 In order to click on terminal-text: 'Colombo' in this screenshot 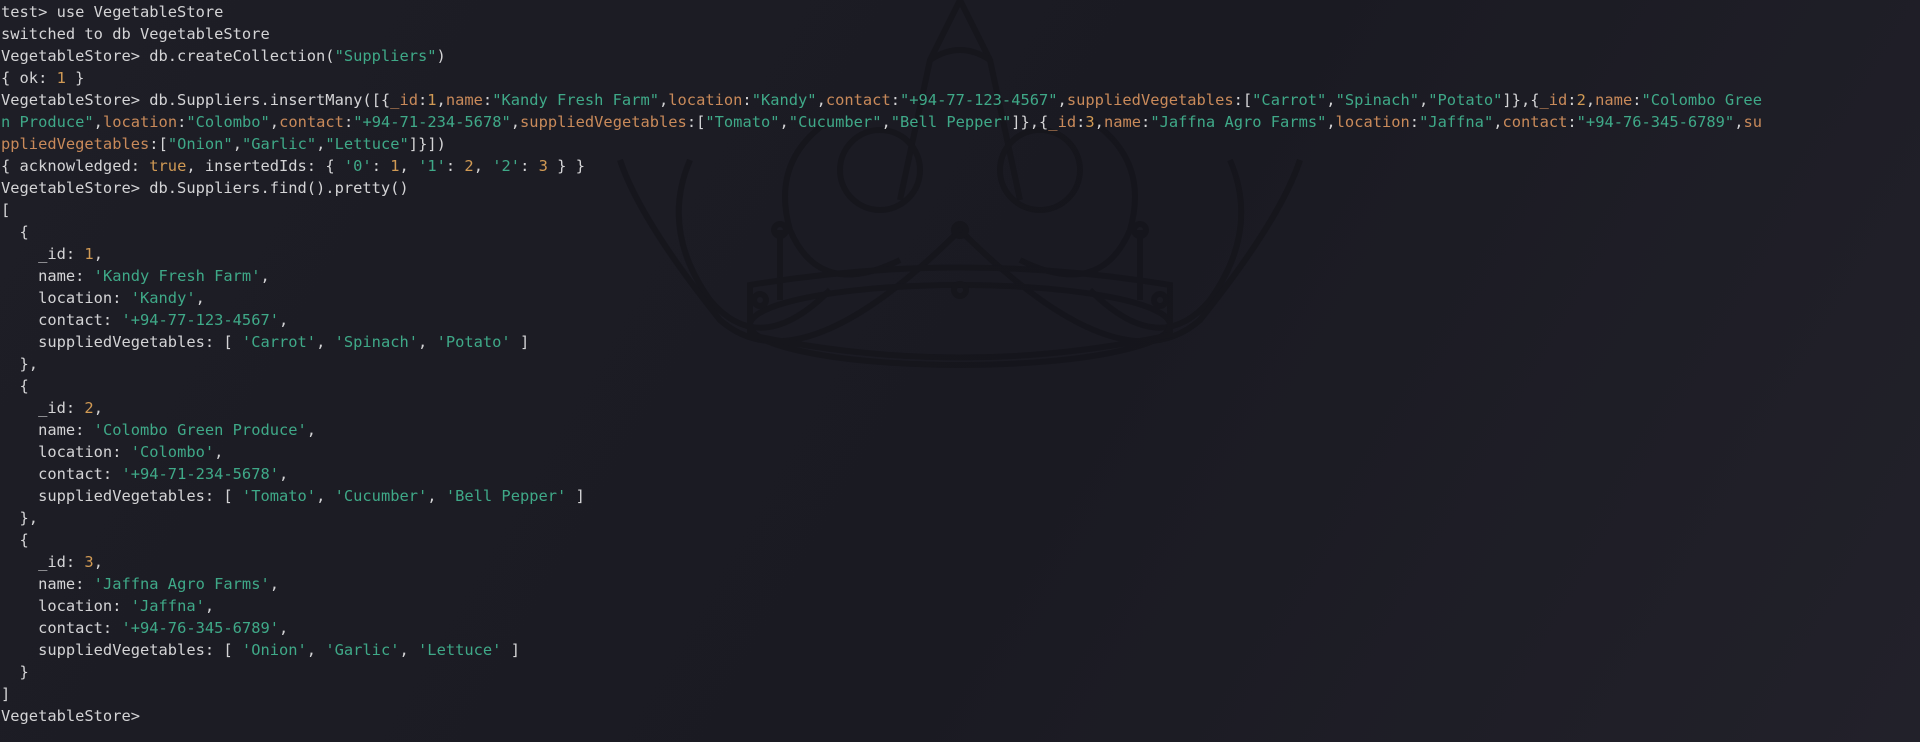, I will do `click(172, 452)`.